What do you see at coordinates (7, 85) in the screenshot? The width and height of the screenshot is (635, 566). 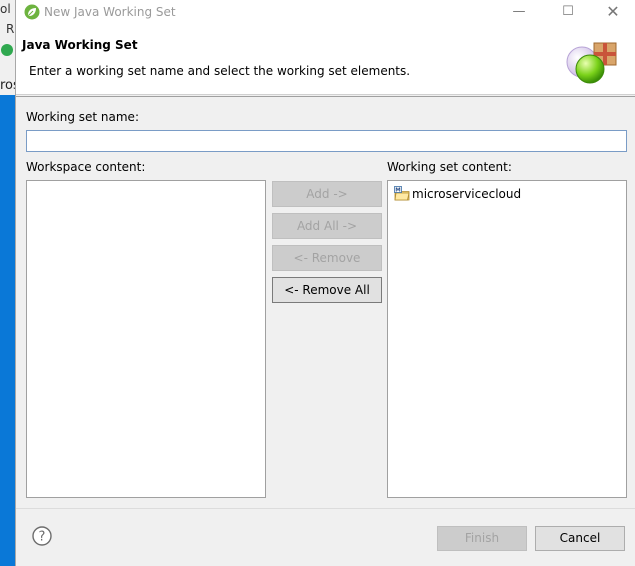 I see `background-text: ros` at bounding box center [7, 85].